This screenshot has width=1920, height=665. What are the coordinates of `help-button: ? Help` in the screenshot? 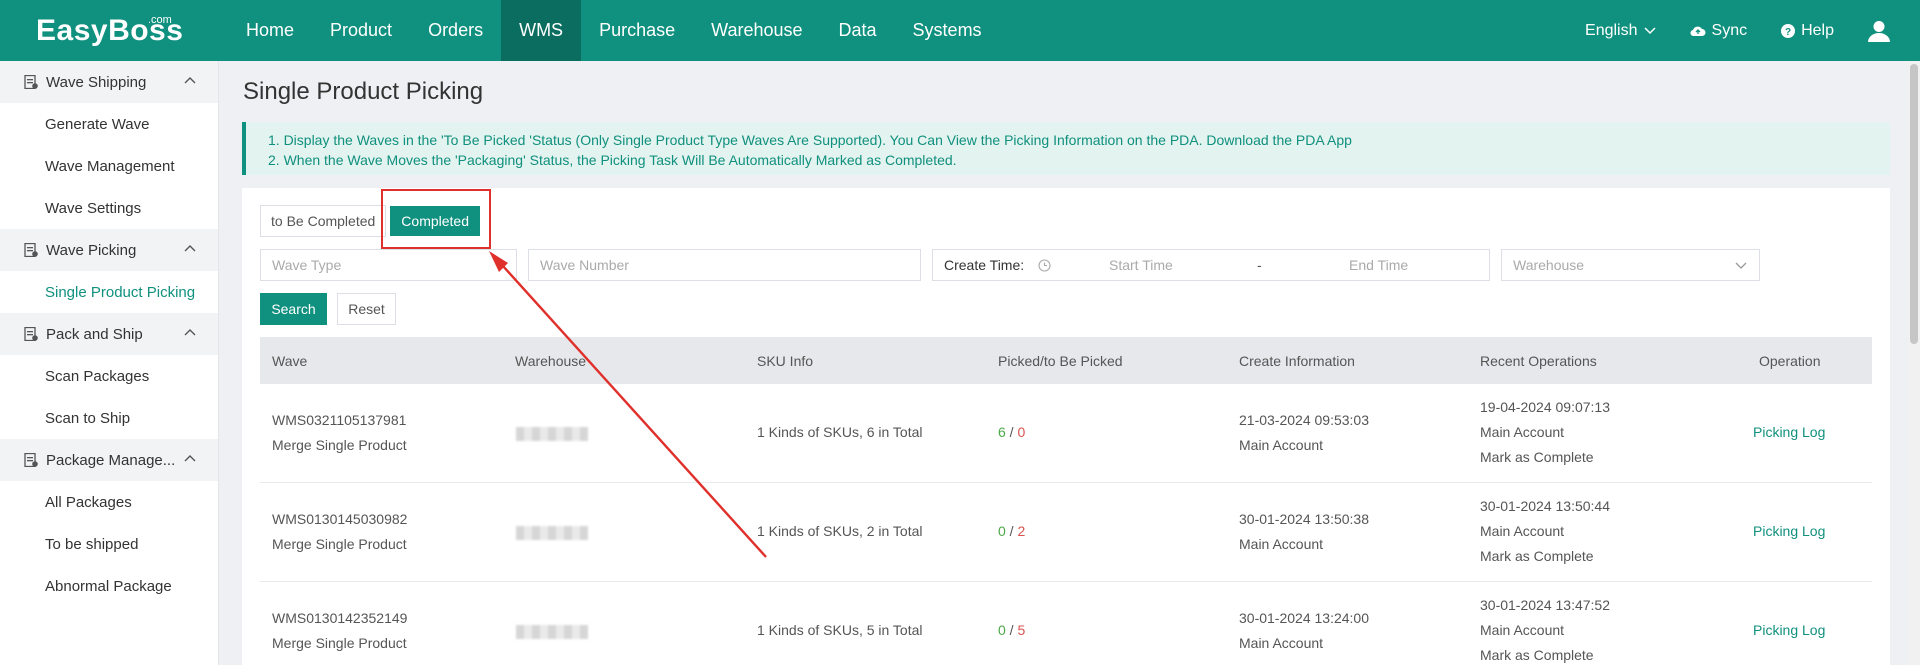 It's located at (1807, 31).